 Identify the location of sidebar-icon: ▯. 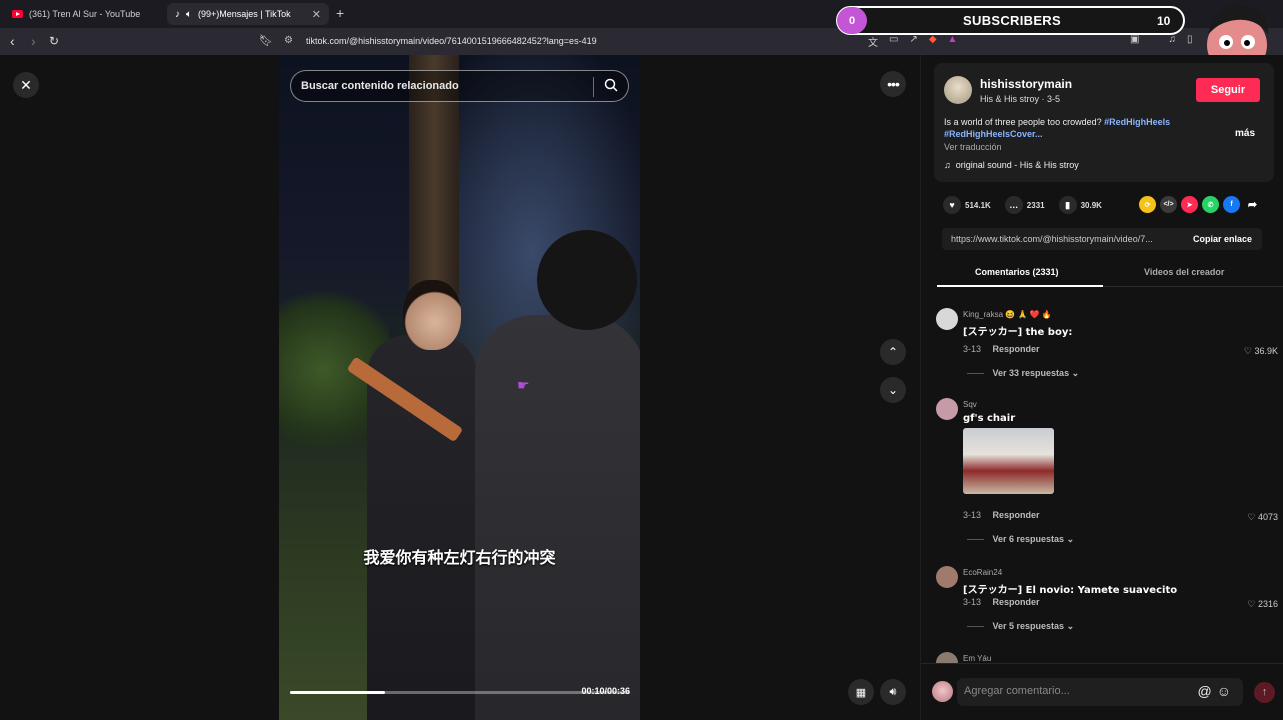
(1190, 39).